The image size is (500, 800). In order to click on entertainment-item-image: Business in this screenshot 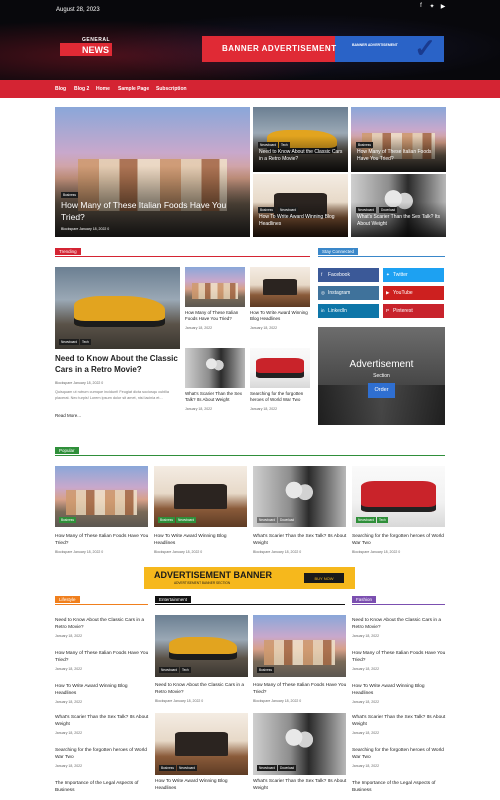, I will do `click(299, 646)`.